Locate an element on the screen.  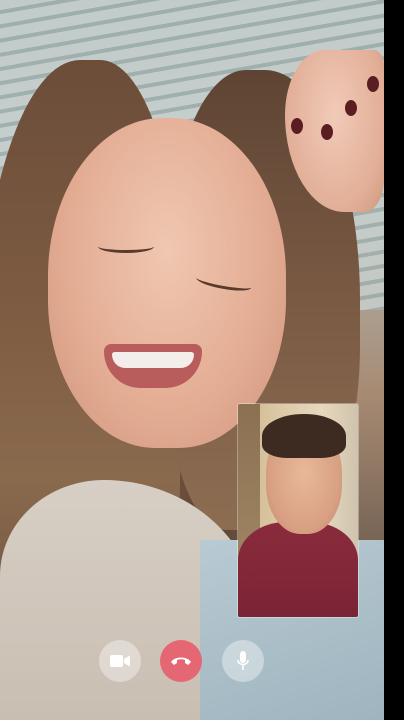
call-controls is located at coordinates (192, 662).